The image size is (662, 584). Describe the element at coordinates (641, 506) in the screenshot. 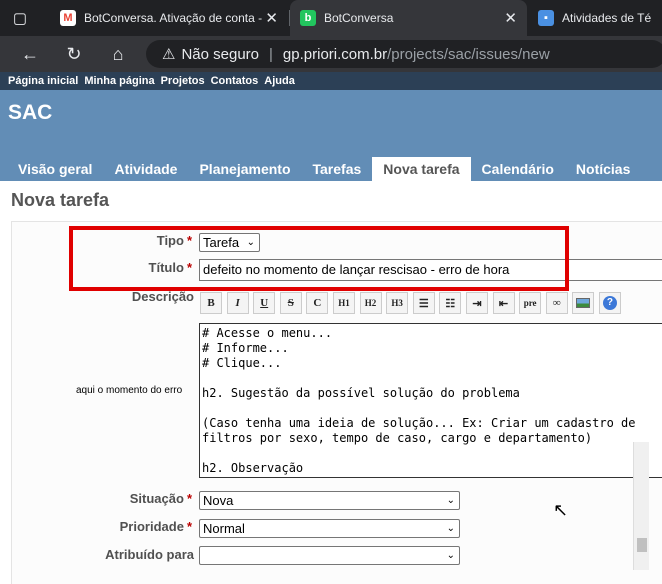

I see `scrollbar` at that location.